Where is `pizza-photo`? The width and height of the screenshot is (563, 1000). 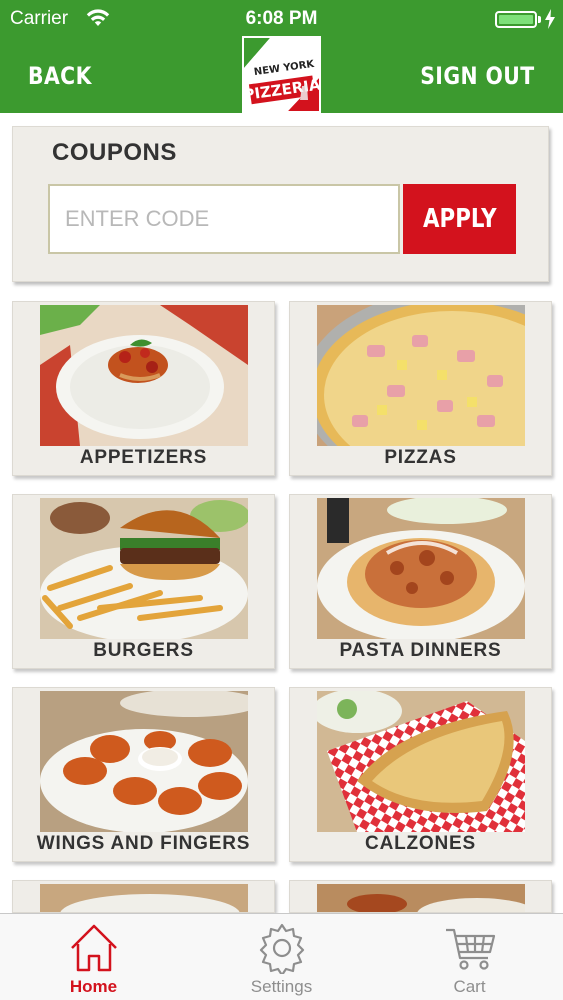 pizza-photo is located at coordinates (421, 375).